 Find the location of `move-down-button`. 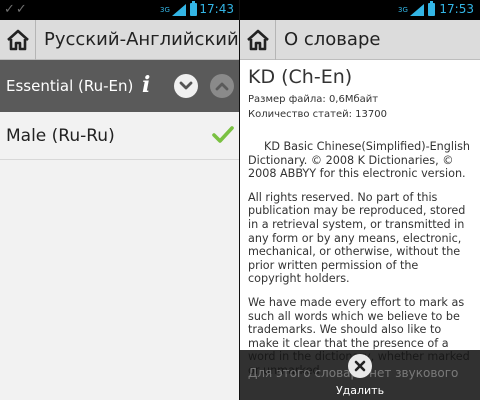

move-down-button is located at coordinates (186, 86).